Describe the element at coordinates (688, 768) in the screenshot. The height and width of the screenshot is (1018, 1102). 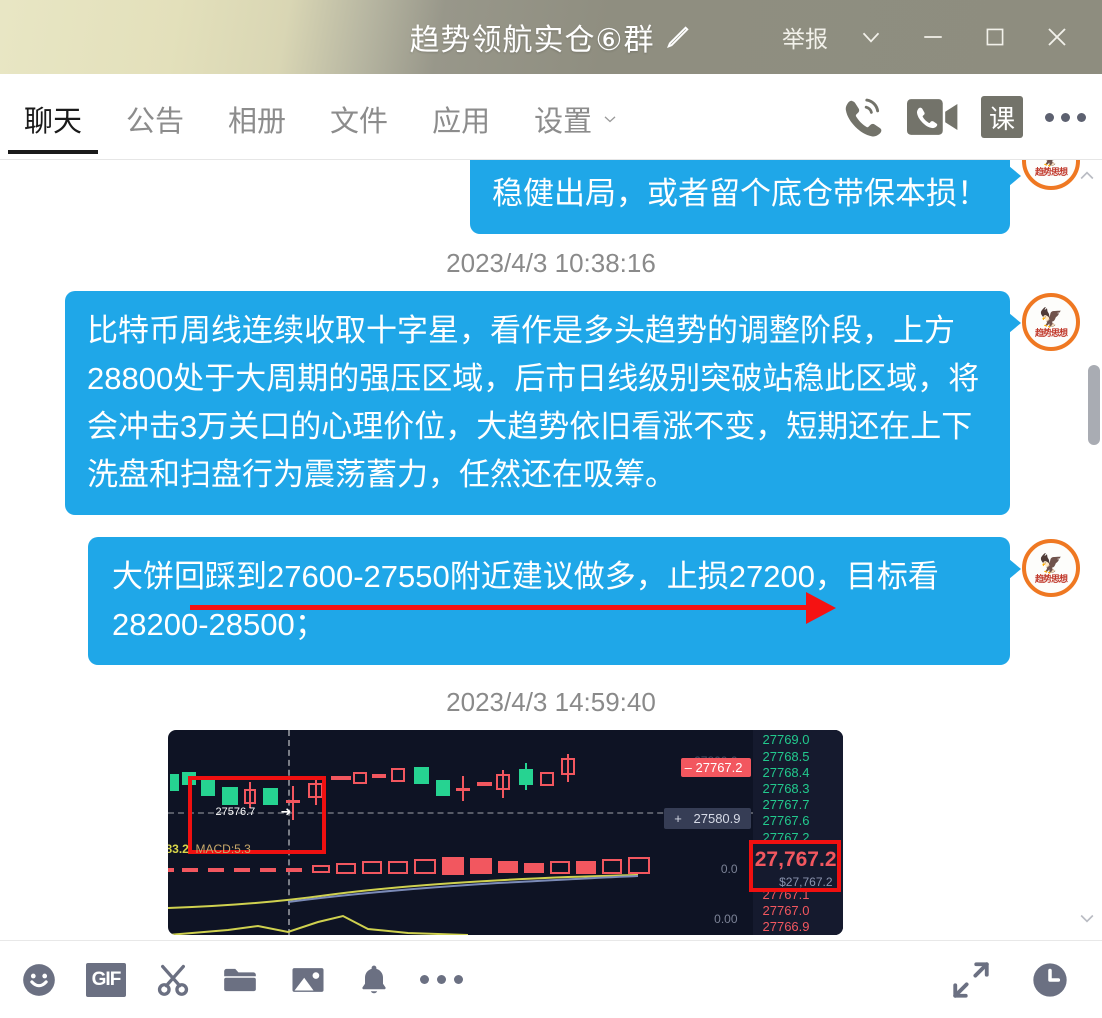
I see `tag-dash-icon: –` at that location.